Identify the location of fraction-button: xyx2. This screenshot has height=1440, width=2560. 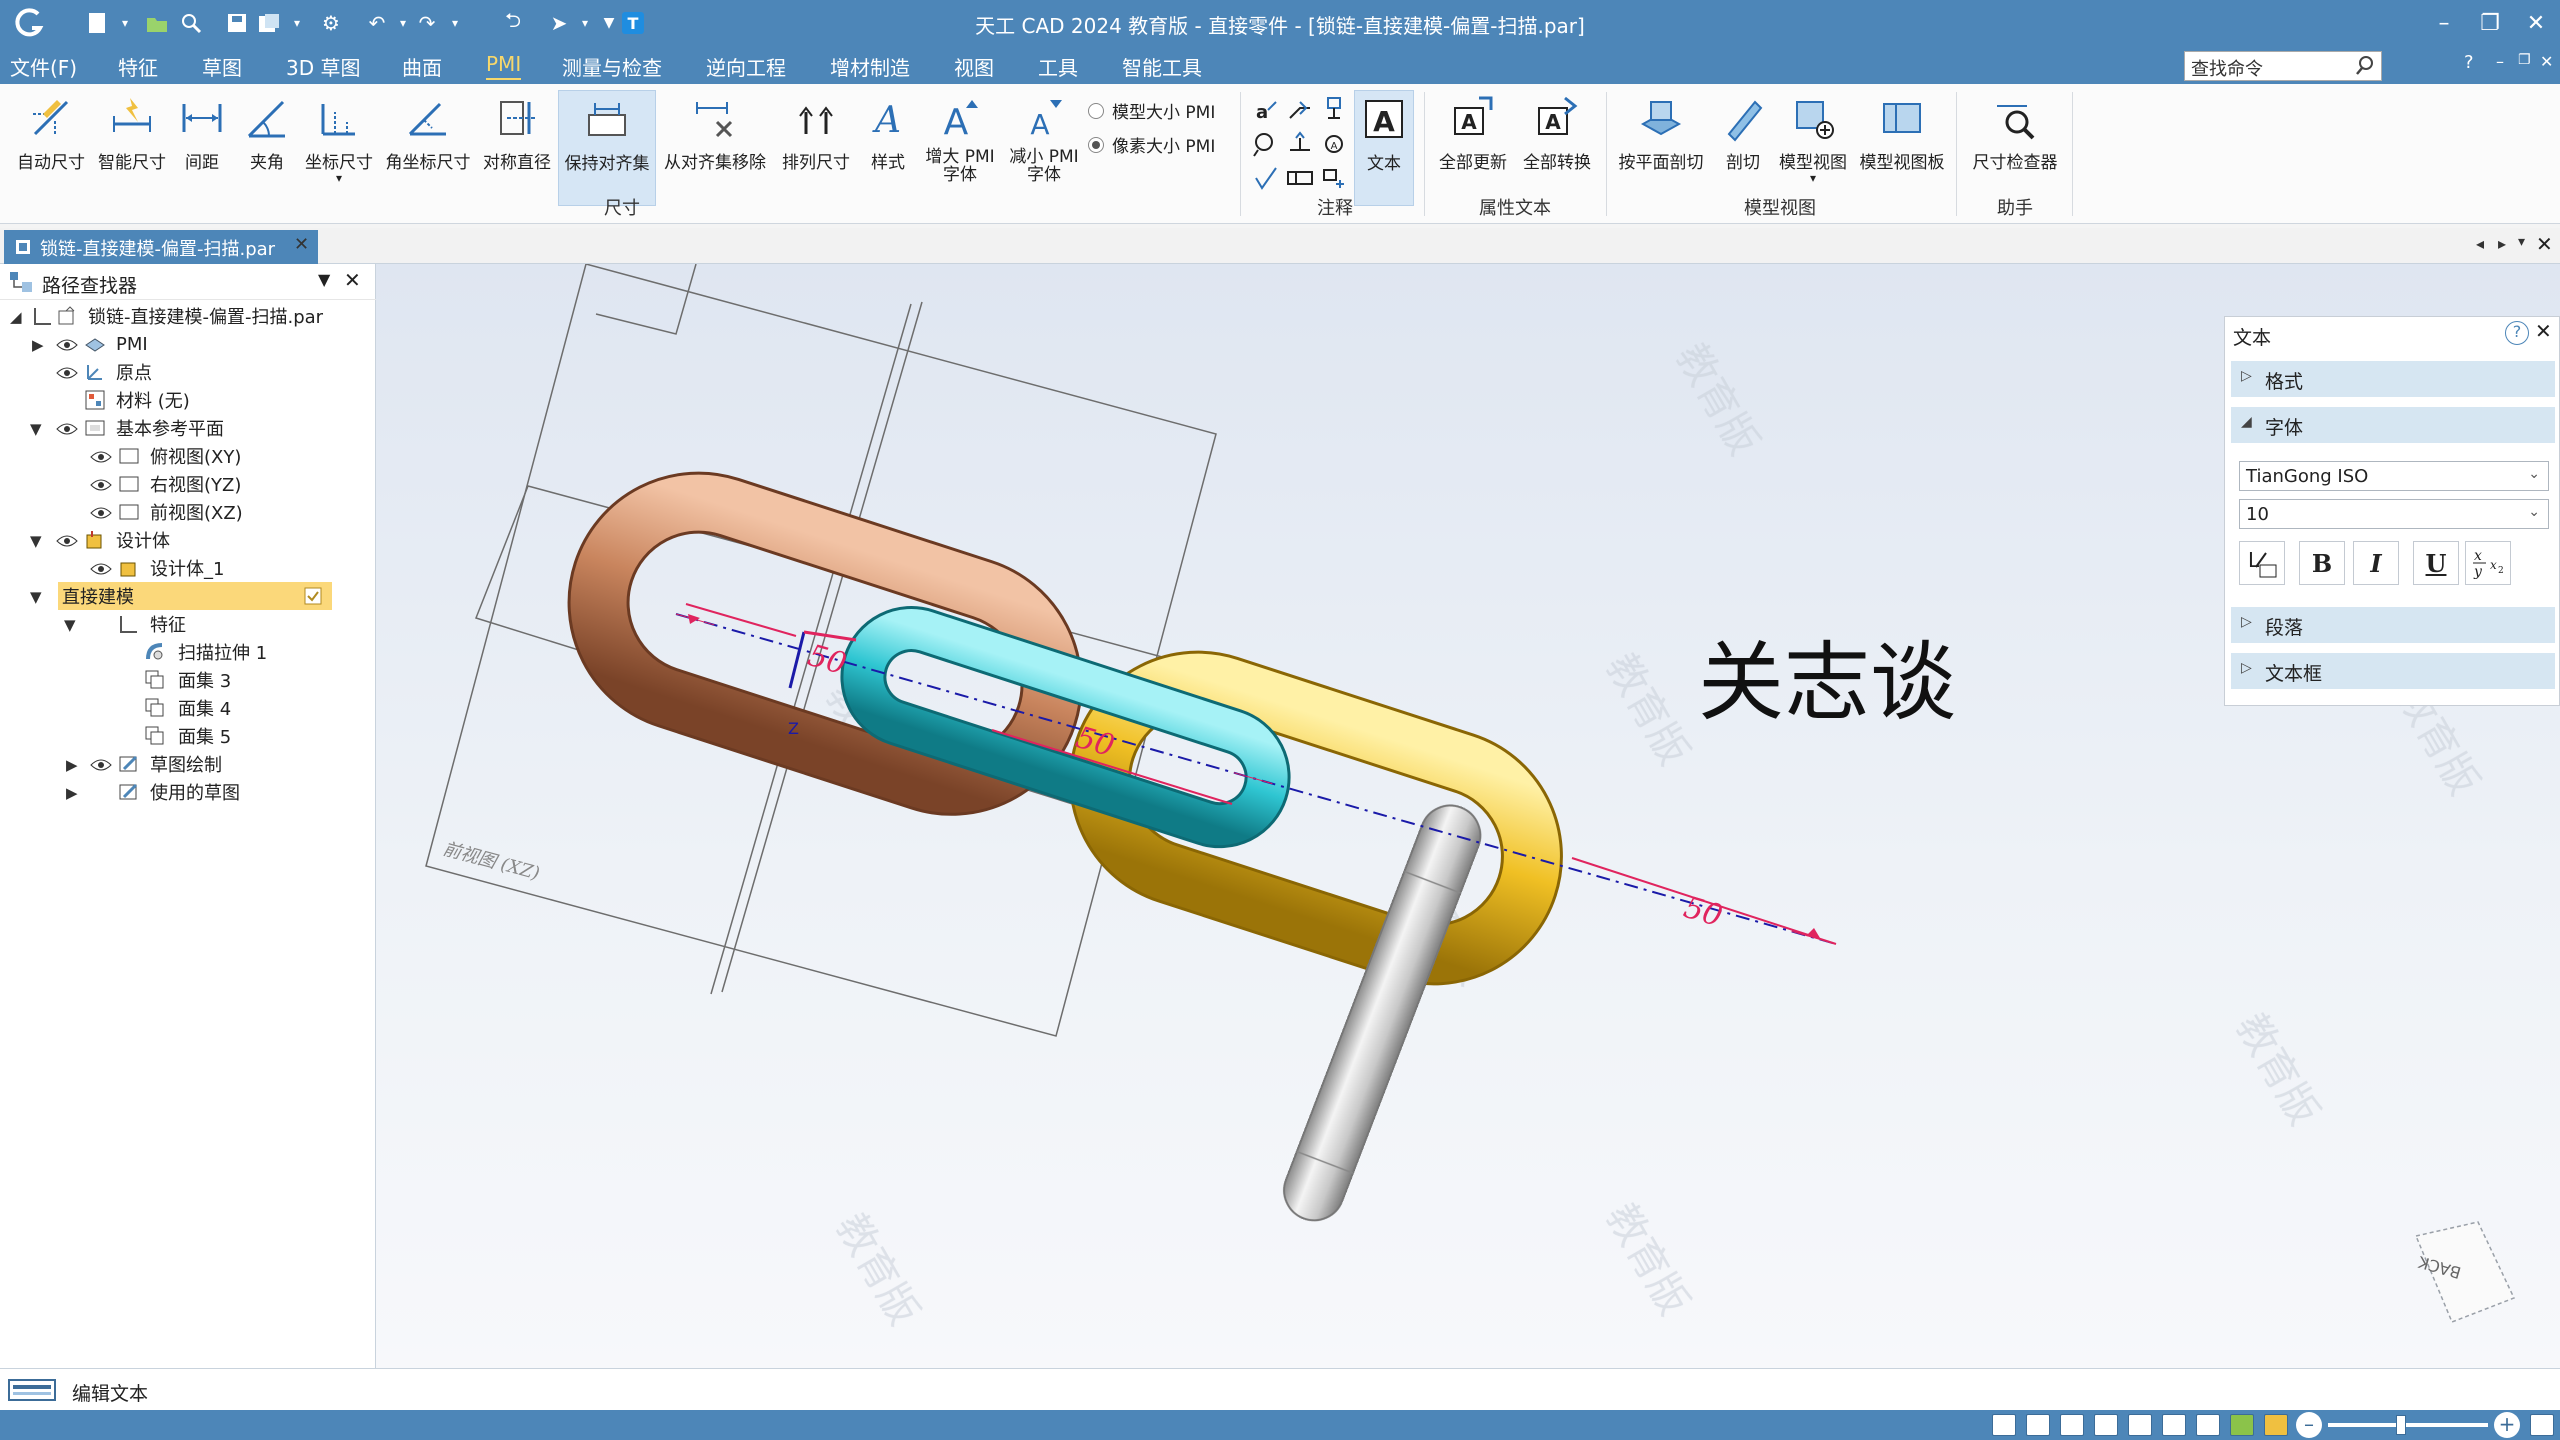
(2488, 563).